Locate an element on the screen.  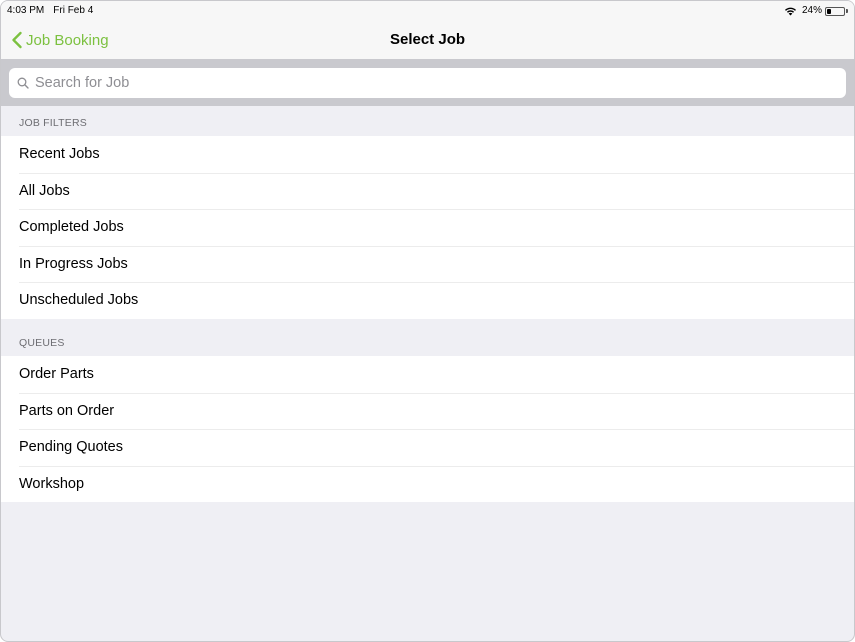
list-item-parts-on-order: Parts on Order is located at coordinates (427, 411).